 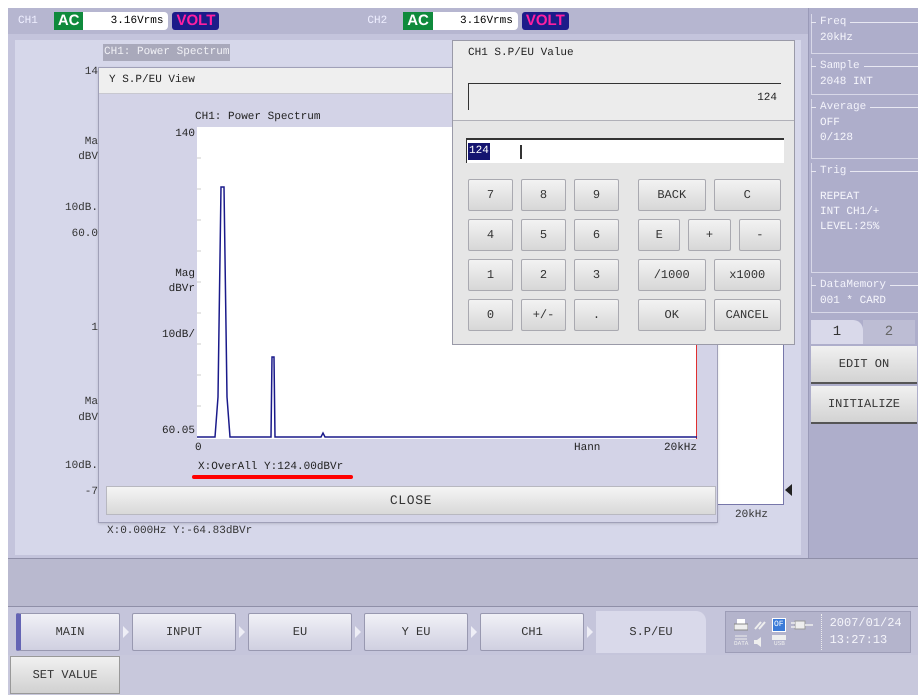 What do you see at coordinates (479, 151) in the screenshot?
I see `selected-text: 124` at bounding box center [479, 151].